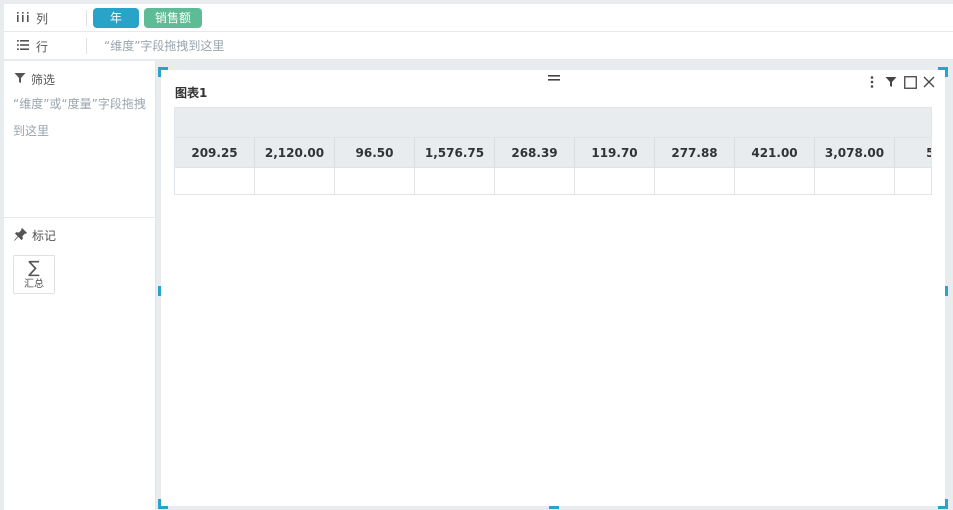 The width and height of the screenshot is (953, 510). I want to click on filter-title: 筛选, so click(43, 80).